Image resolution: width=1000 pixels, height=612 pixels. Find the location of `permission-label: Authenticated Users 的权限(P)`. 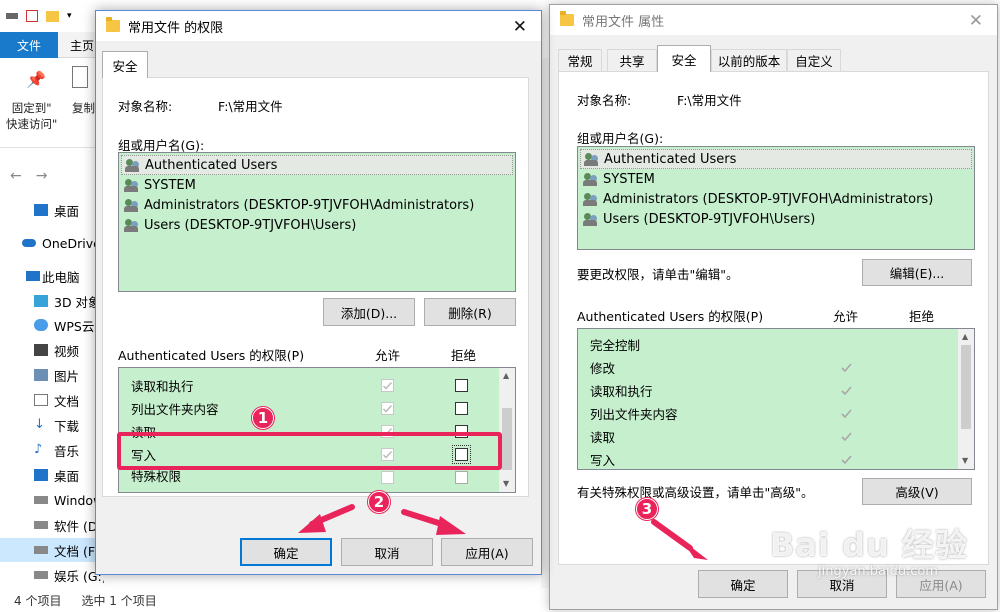

permission-label: Authenticated Users 的权限(P) is located at coordinates (670, 316).